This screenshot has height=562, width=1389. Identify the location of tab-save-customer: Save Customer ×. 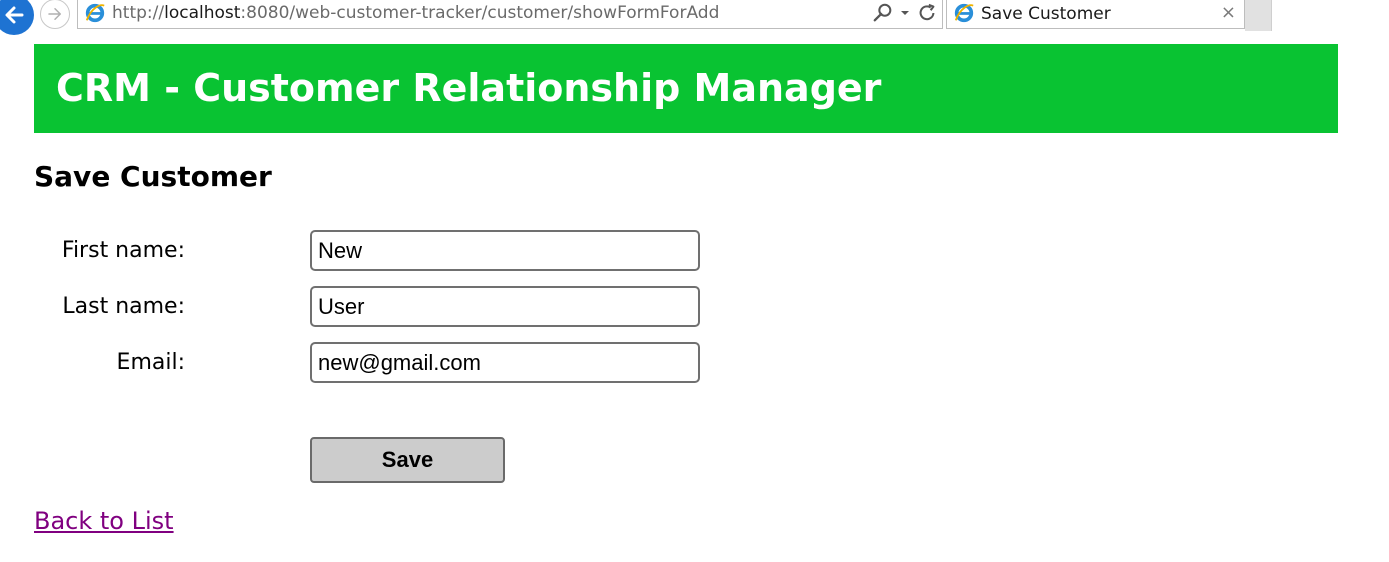
(1095, 14).